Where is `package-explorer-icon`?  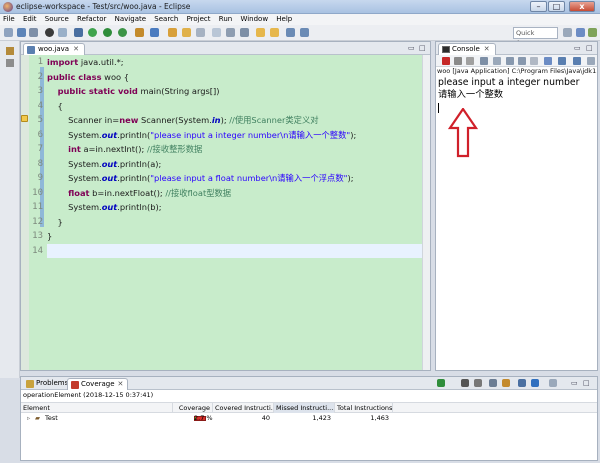
package-explorer-icon is located at coordinates (10, 51).